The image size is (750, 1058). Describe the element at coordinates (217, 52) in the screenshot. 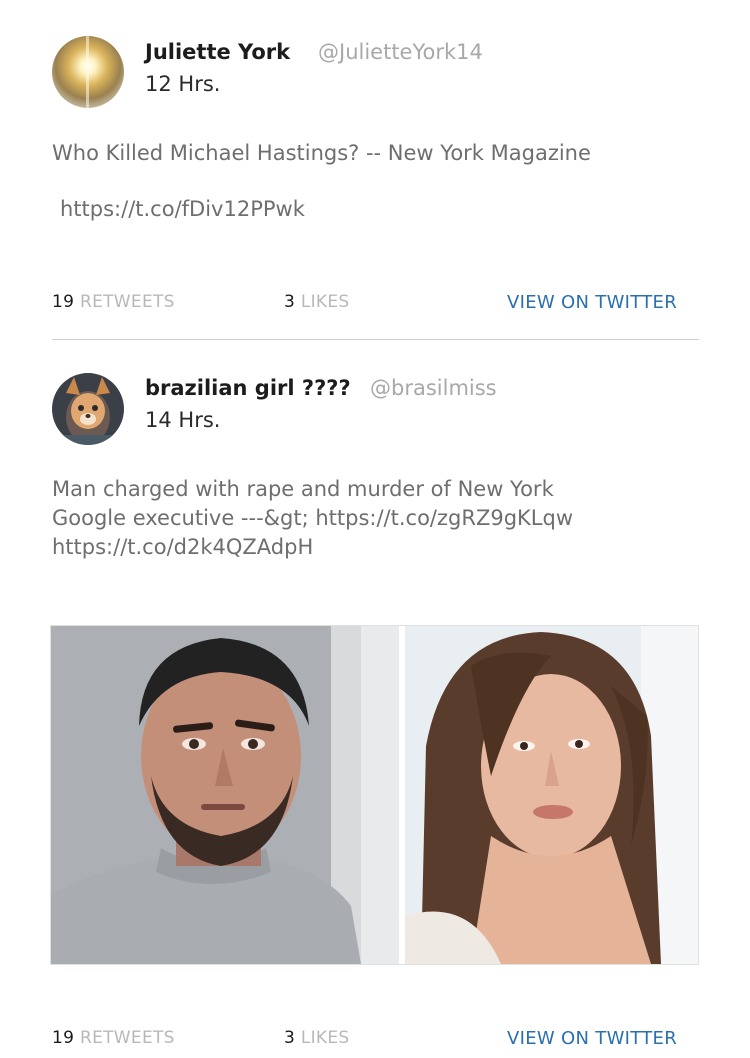

I see `user-name: Juliette York` at that location.